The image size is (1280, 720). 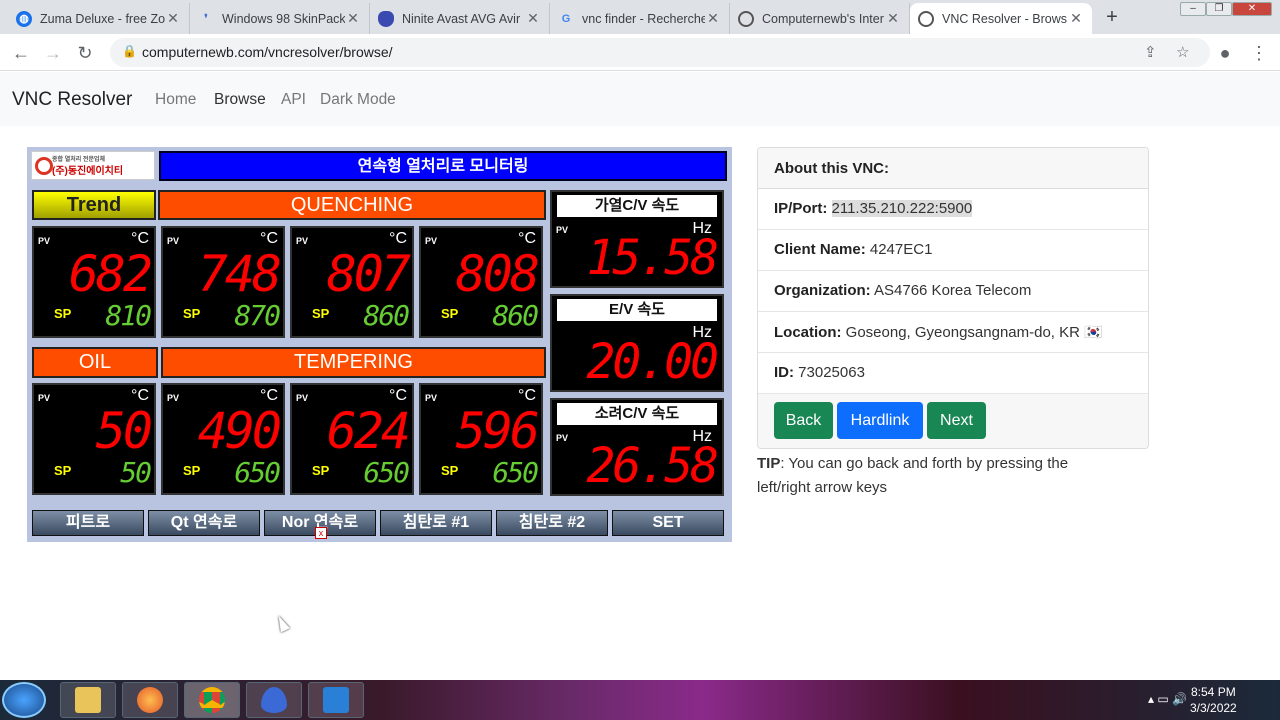 What do you see at coordinates (150, 700) in the screenshot?
I see `firefox-icon` at bounding box center [150, 700].